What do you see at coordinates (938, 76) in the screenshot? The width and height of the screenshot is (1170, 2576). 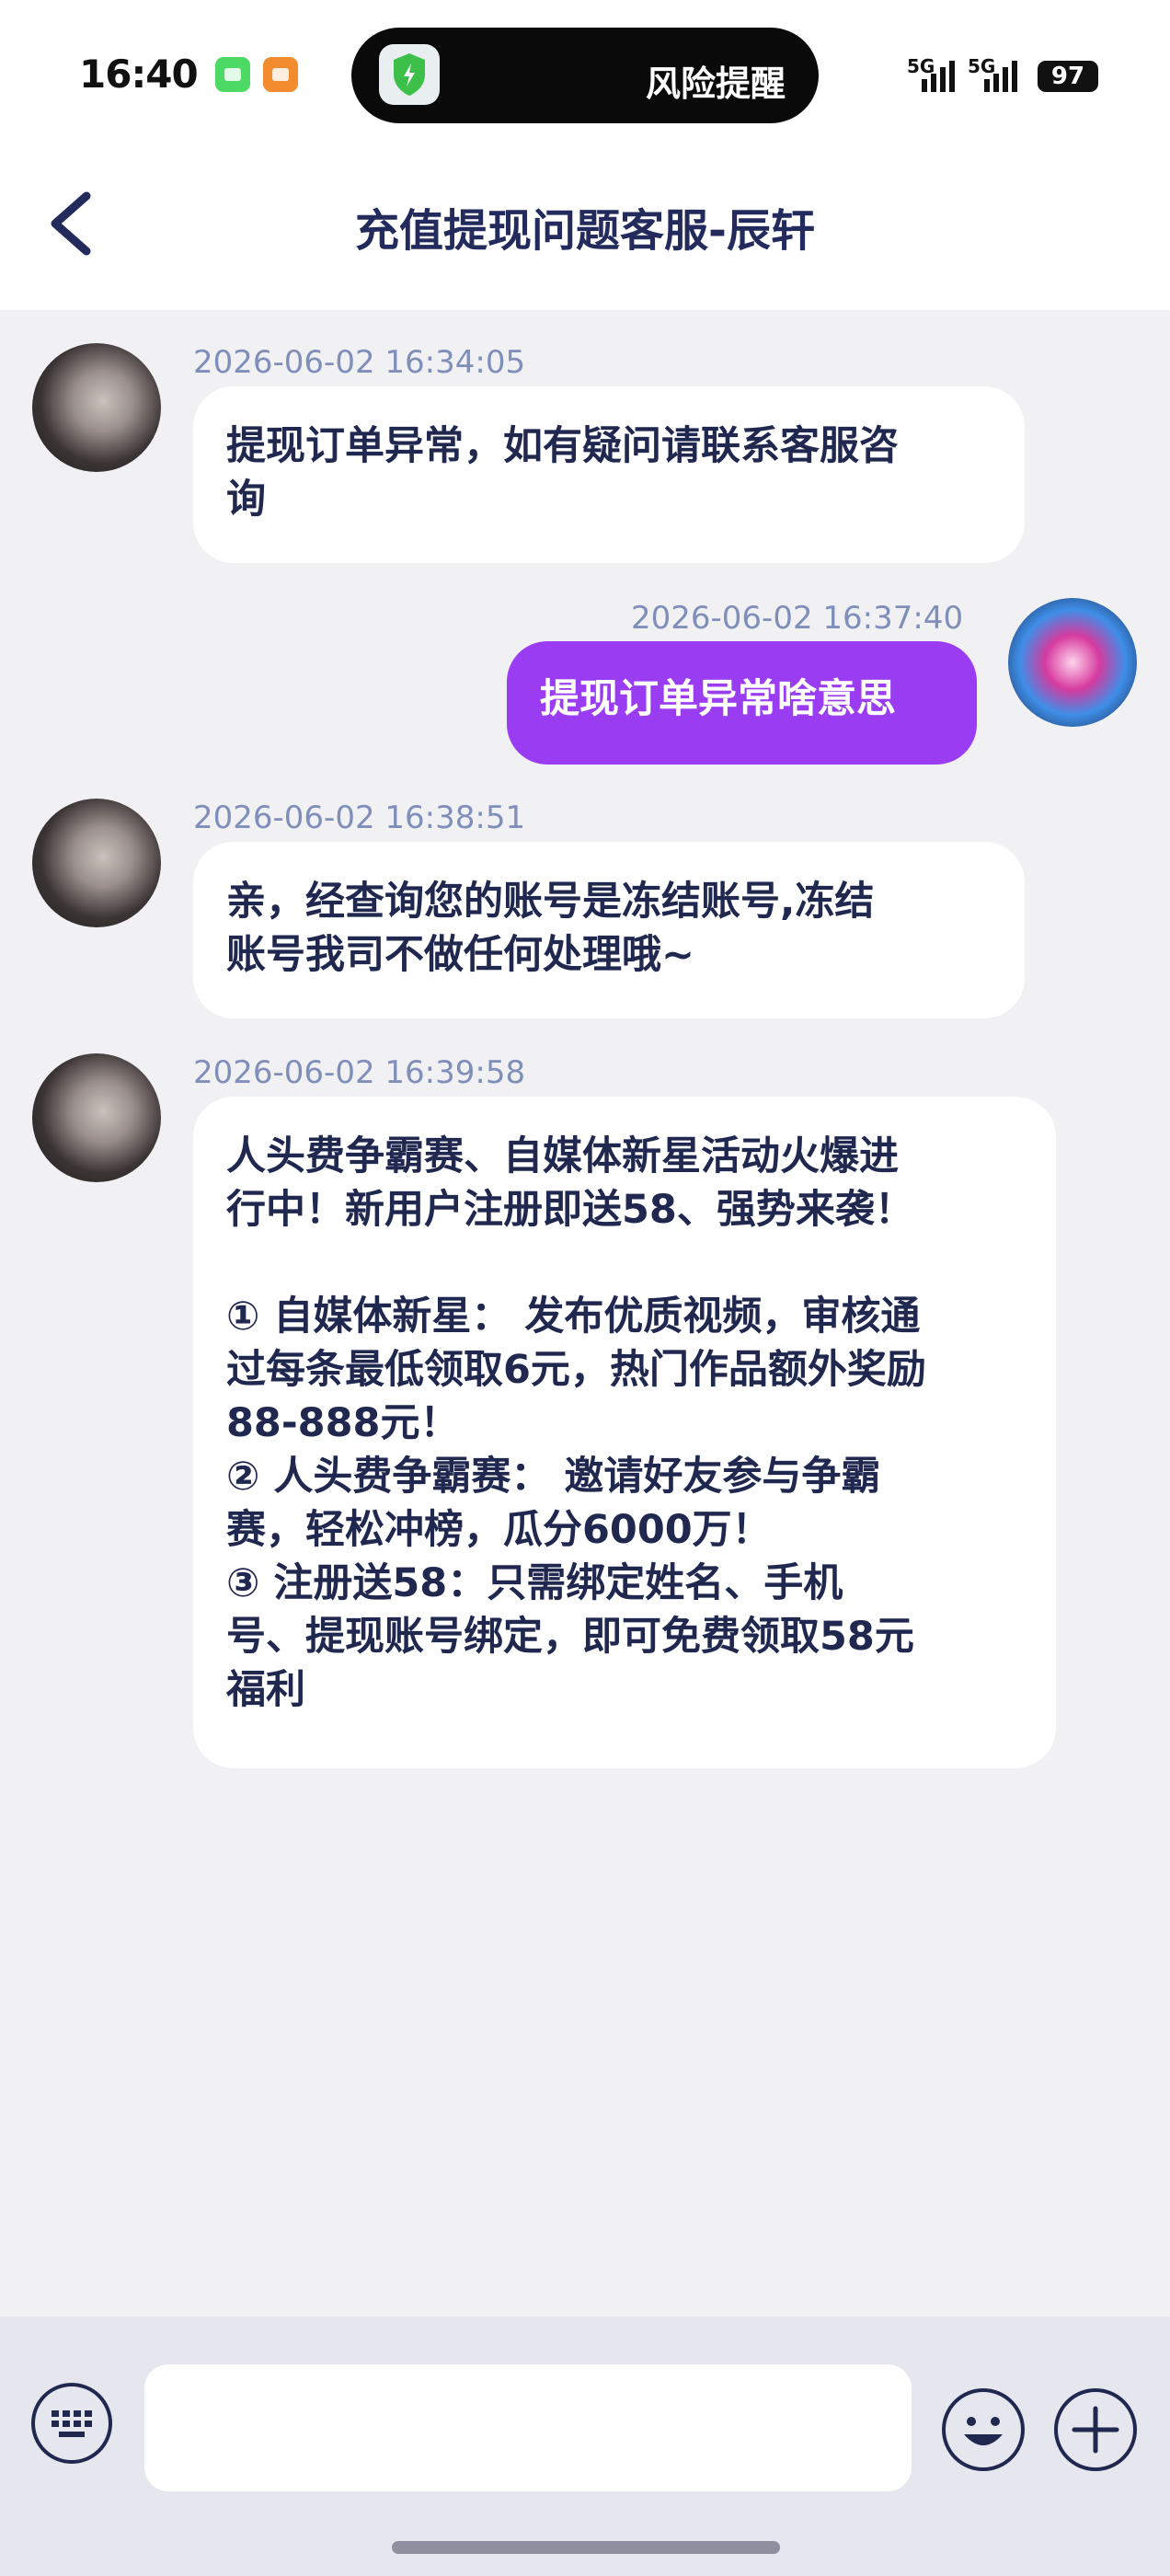 I see `cellular-signal-icon` at bounding box center [938, 76].